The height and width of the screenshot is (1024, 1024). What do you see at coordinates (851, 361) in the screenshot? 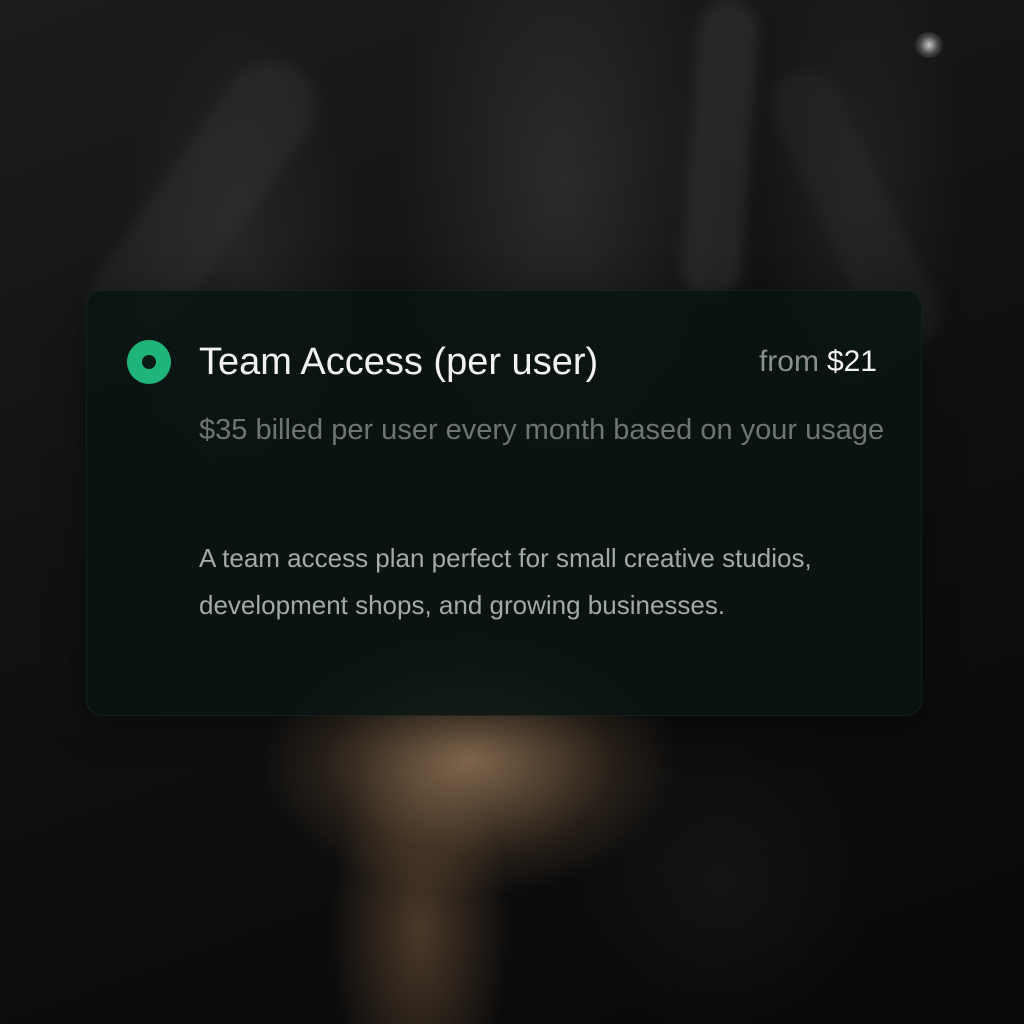
I see `price-amount: $21` at bounding box center [851, 361].